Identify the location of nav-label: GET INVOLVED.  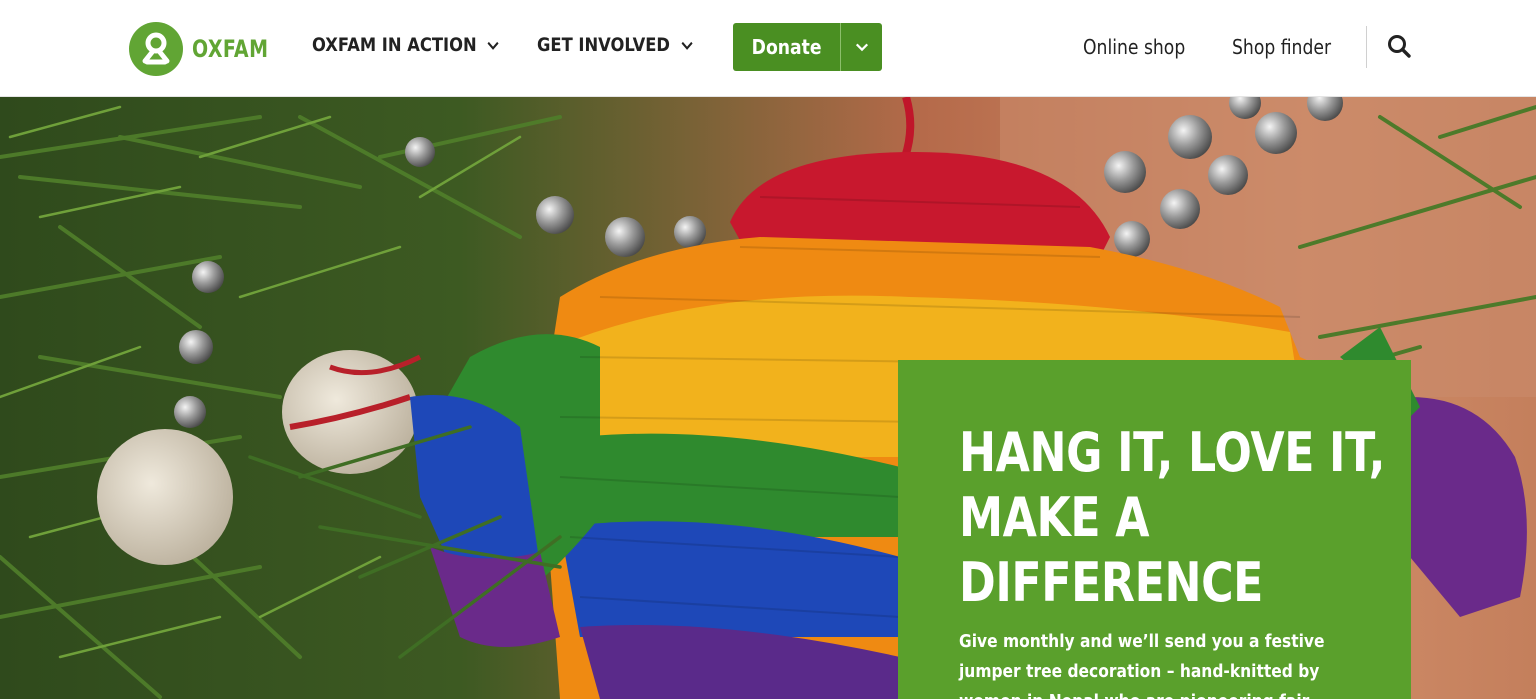
(603, 45).